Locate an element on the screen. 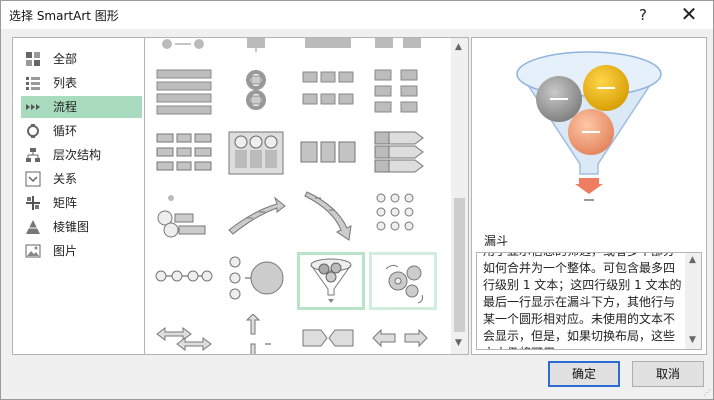 The width and height of the screenshot is (714, 400). matrix-icon is located at coordinates (33, 203).